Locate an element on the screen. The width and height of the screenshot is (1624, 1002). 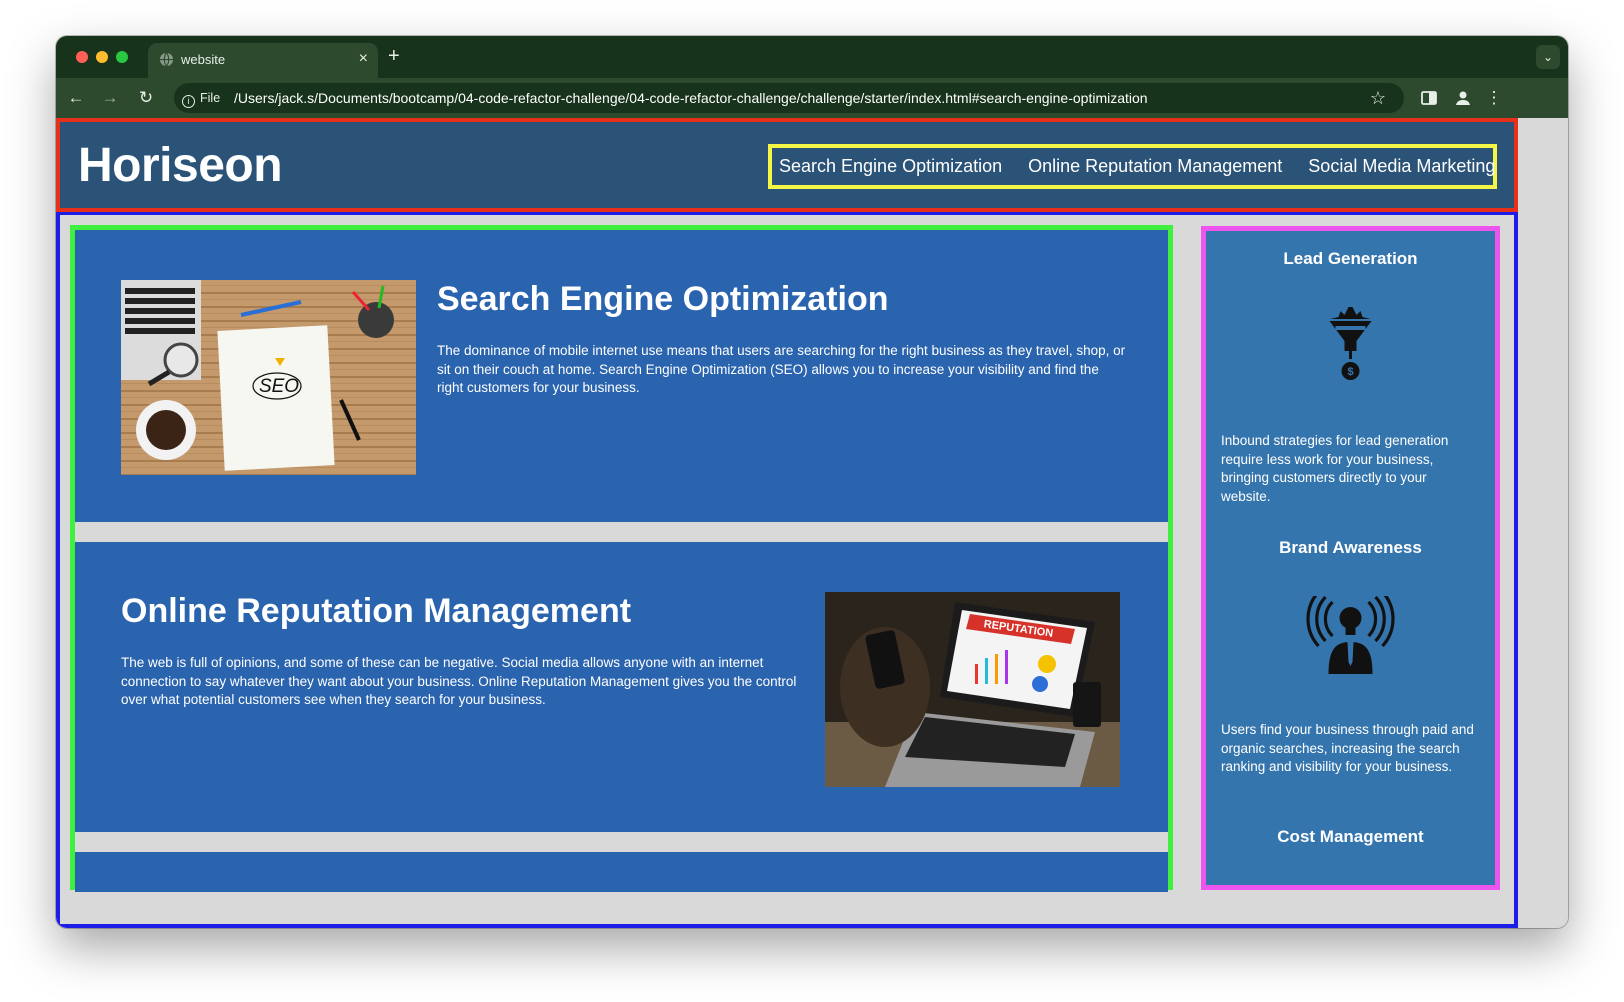
seo-notebook-image: SEO is located at coordinates (268, 377).